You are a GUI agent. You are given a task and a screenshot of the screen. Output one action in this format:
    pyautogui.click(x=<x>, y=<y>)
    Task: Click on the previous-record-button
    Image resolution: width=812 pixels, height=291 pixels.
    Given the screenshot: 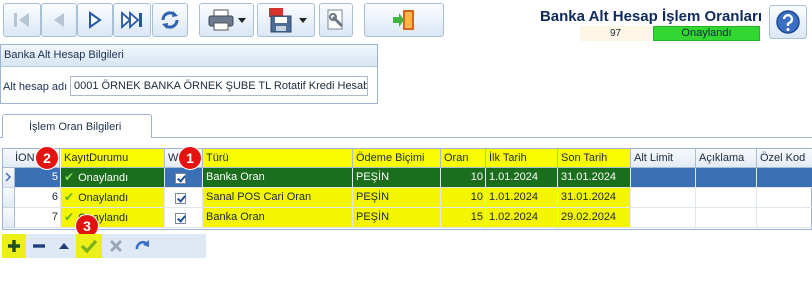 What is the action you would take?
    pyautogui.click(x=59, y=20)
    